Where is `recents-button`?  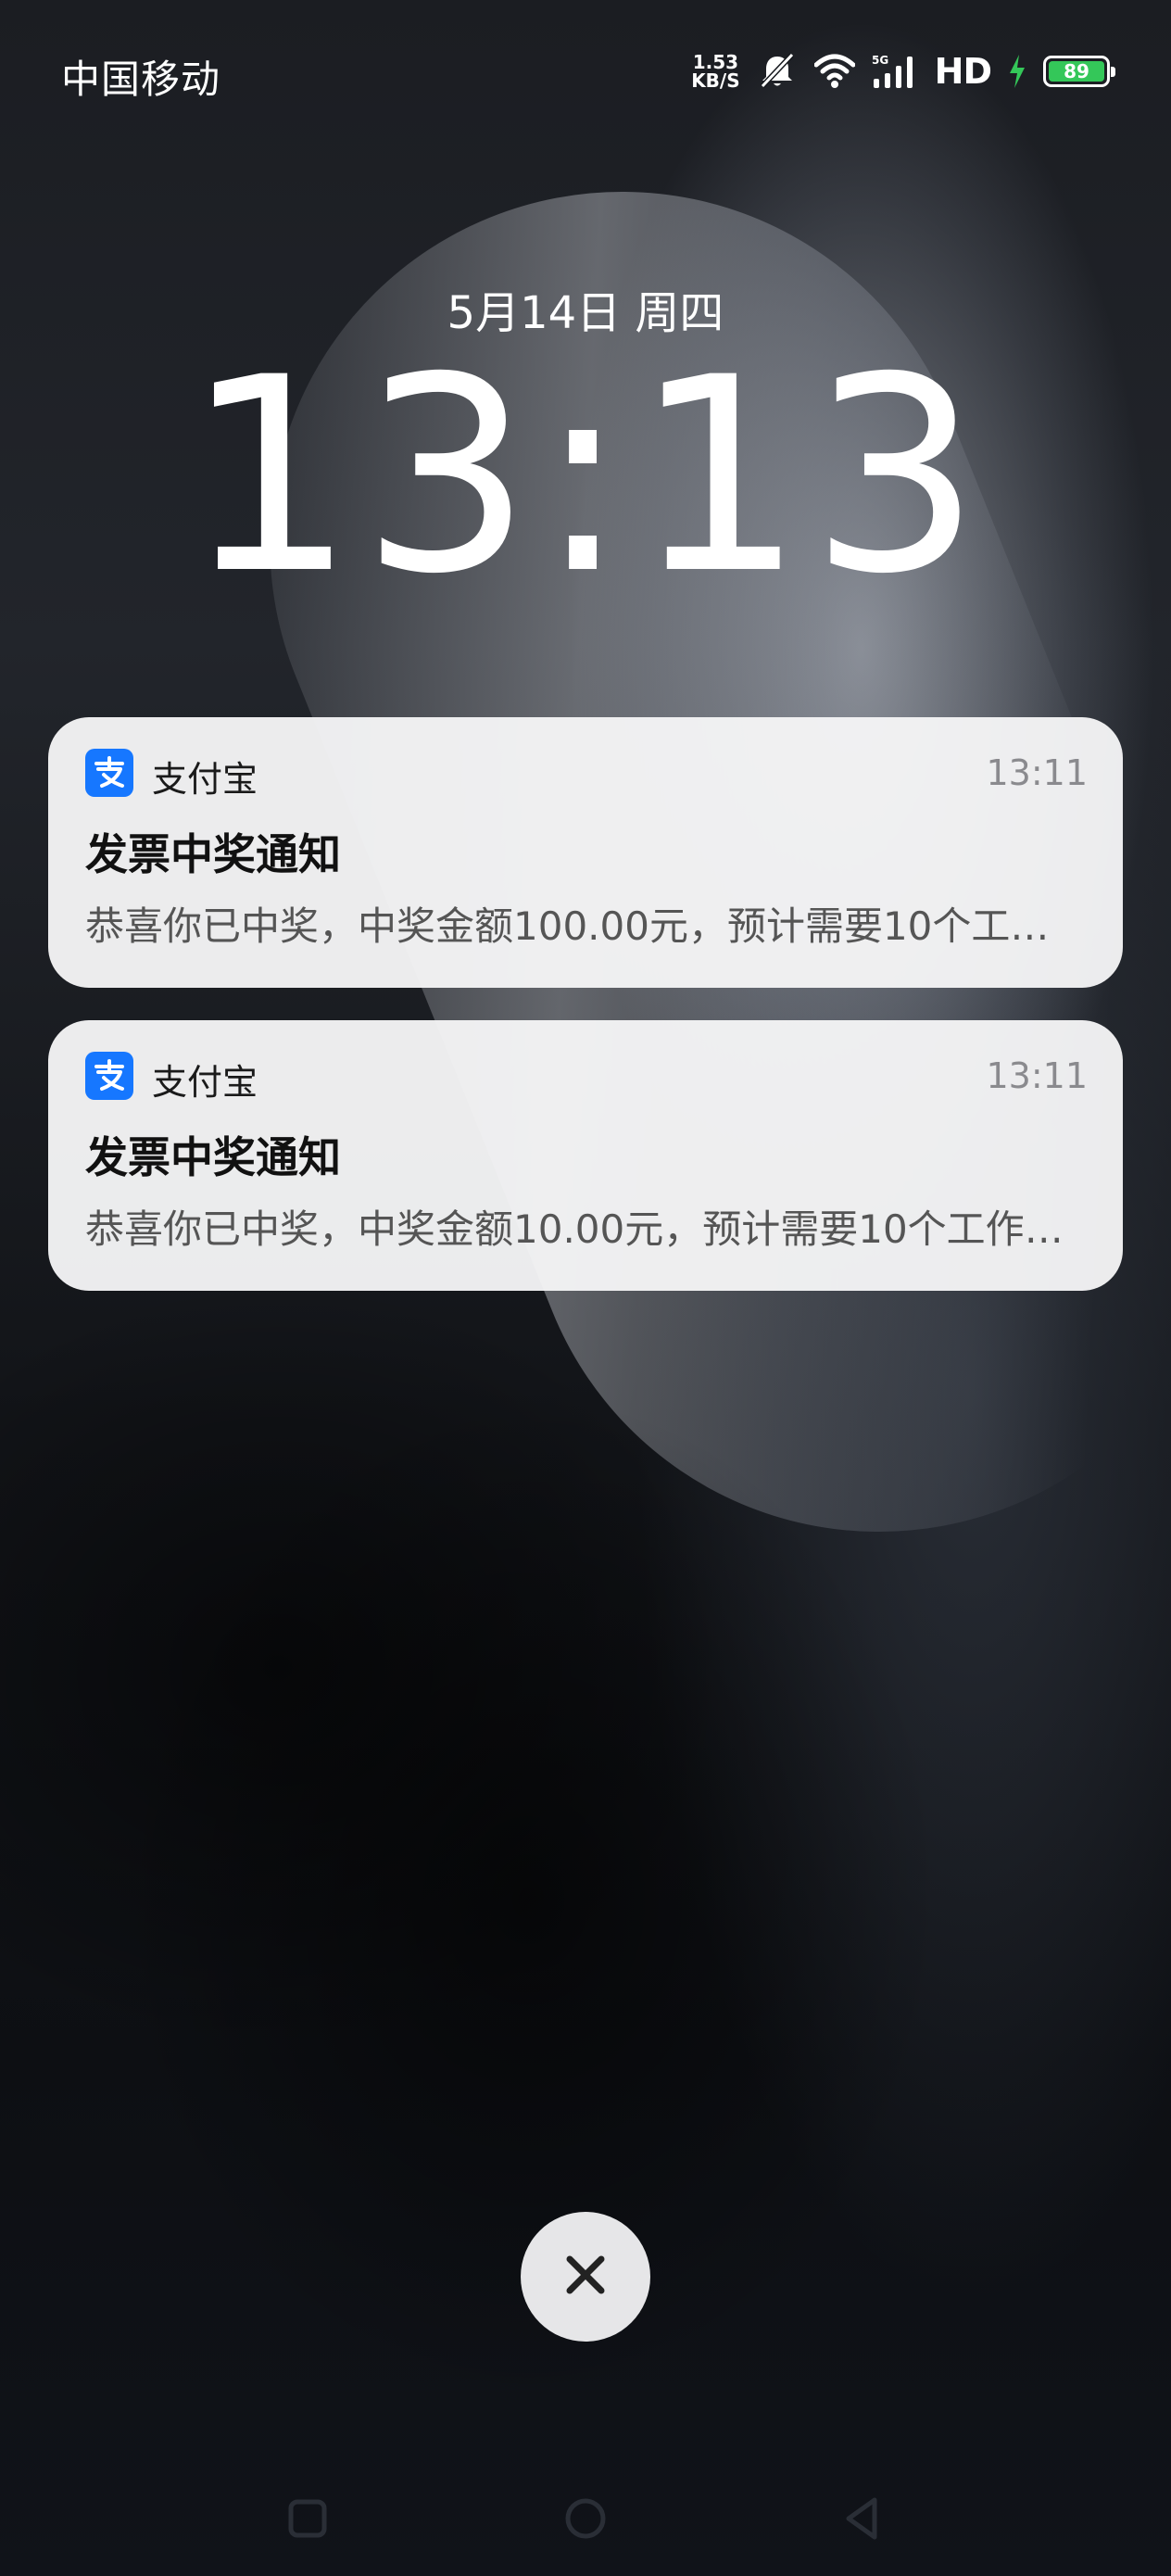 recents-button is located at coordinates (308, 2520).